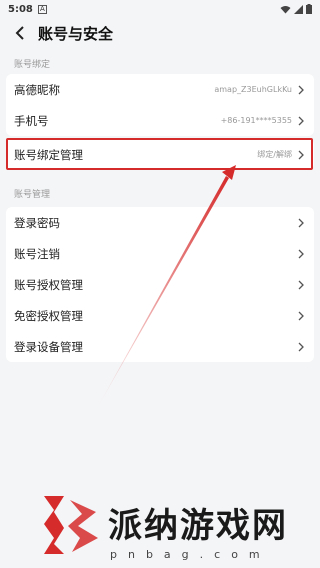  What do you see at coordinates (190, 554) in the screenshot?
I see `watermark-url: pnbag.com` at bounding box center [190, 554].